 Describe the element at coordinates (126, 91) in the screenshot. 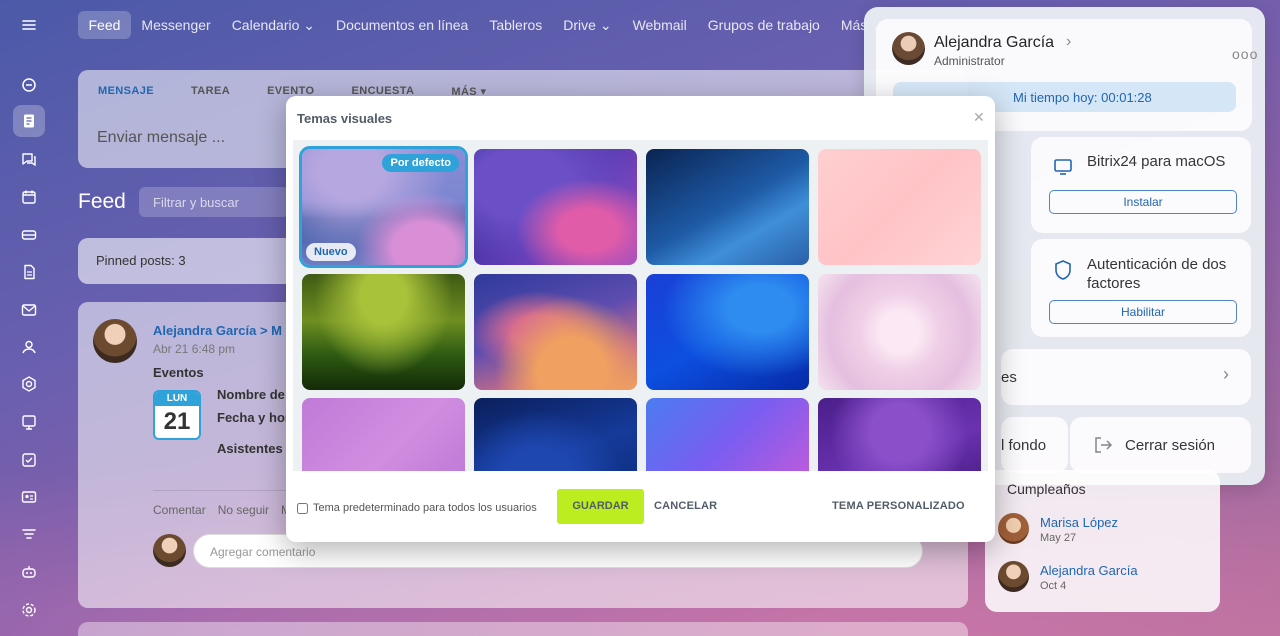

I see `tab-message: MENSAJE` at that location.